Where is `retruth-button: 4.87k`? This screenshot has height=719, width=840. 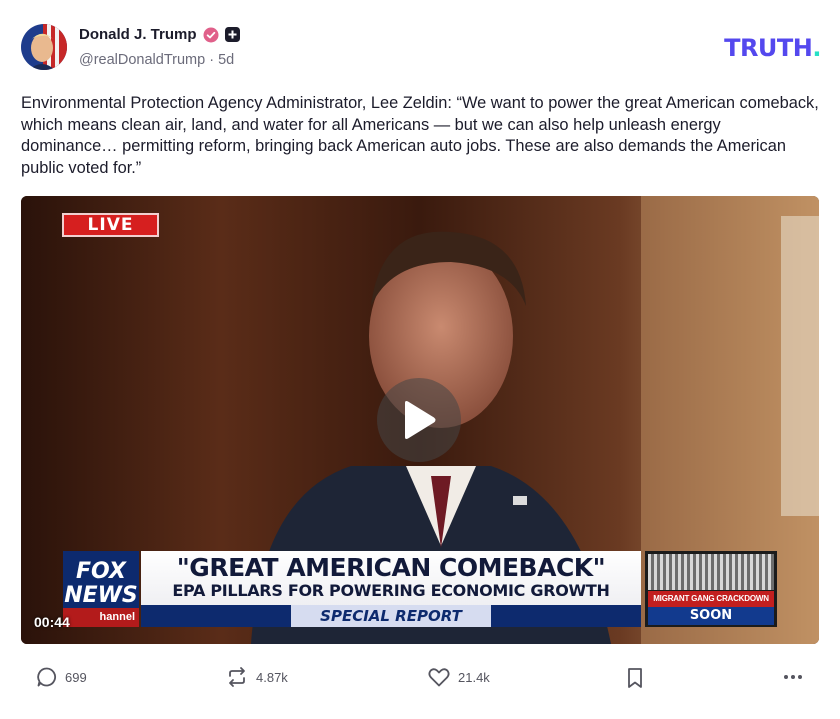 retruth-button: 4.87k is located at coordinates (256, 677).